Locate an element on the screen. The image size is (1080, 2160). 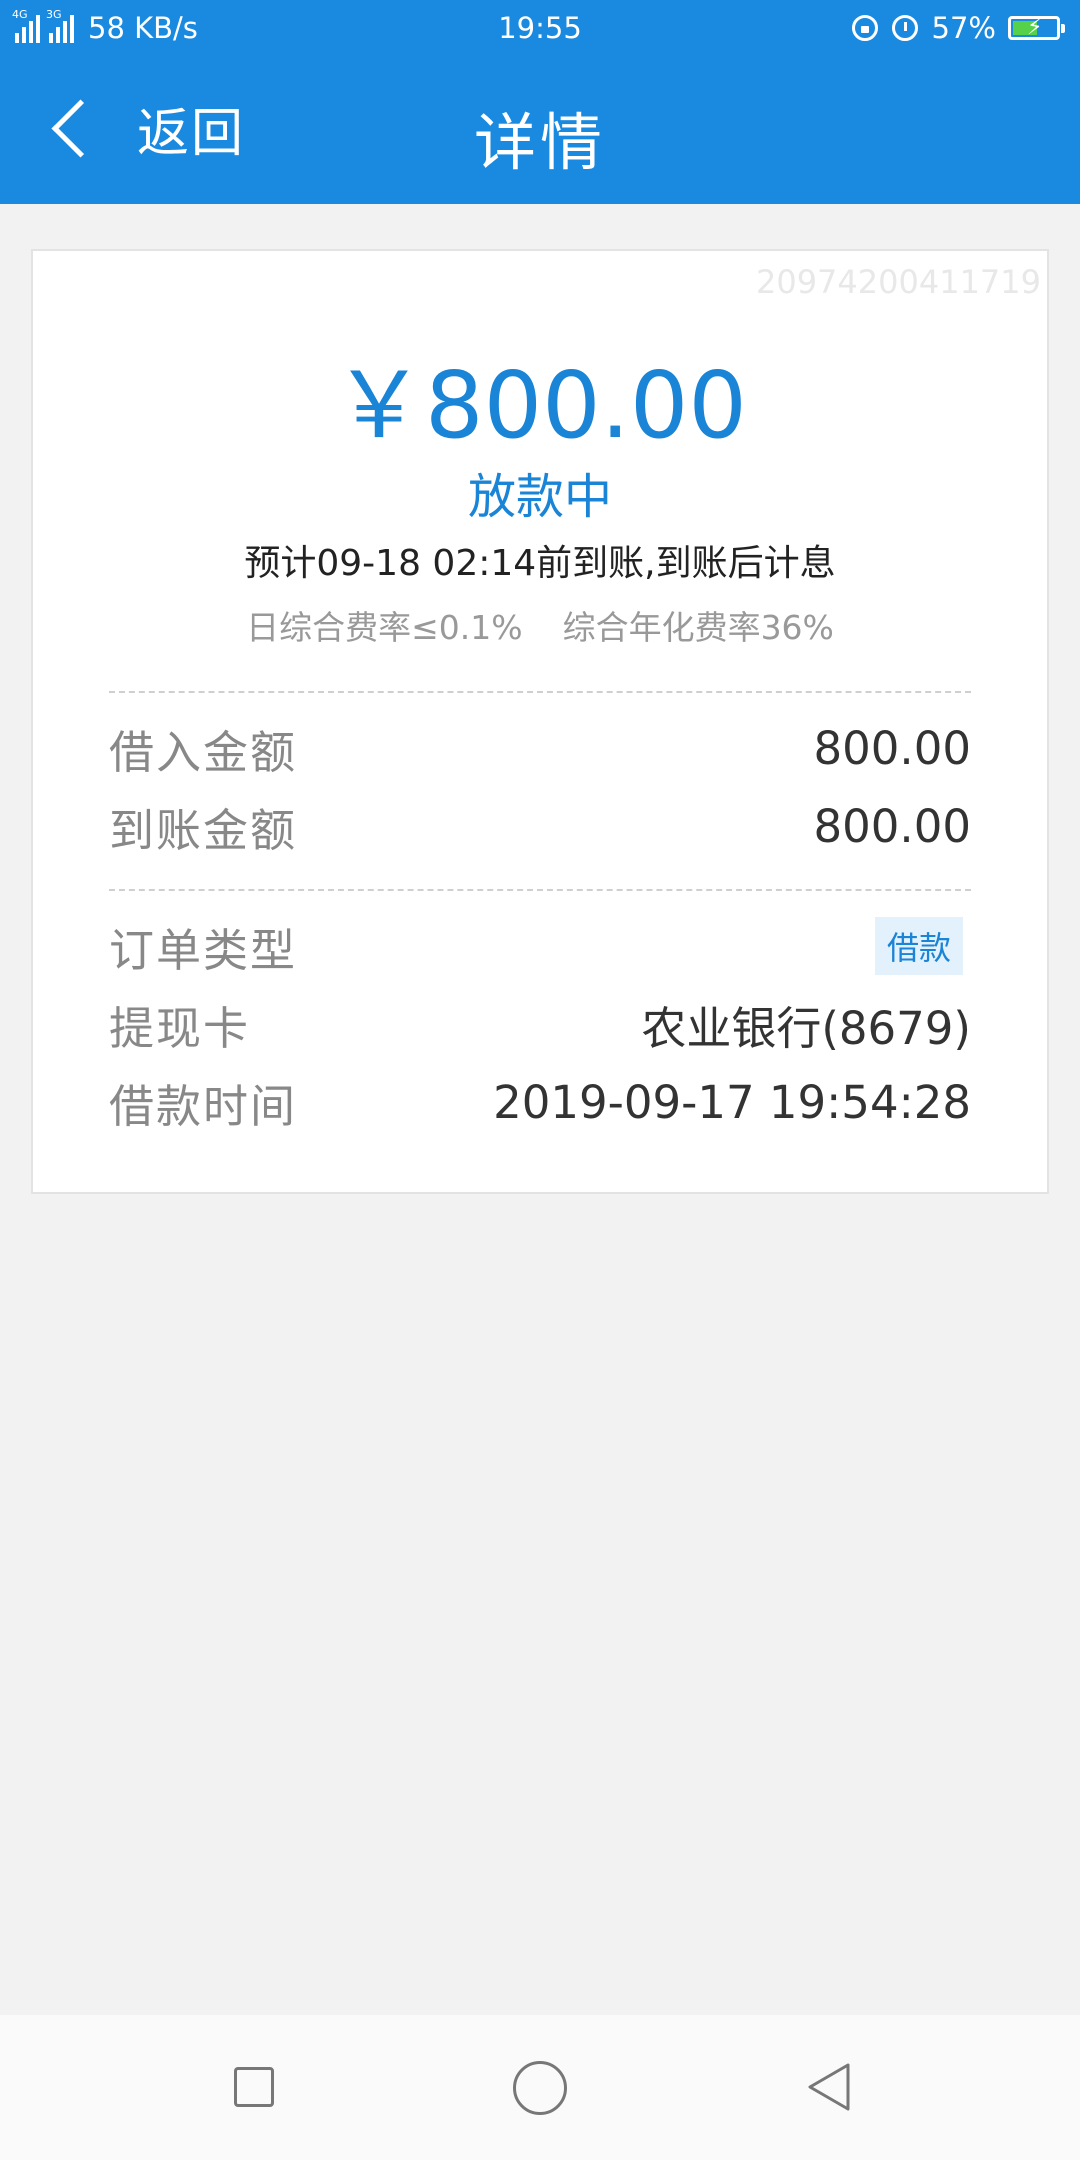
arrival-estimate: 预计09-18 02:14前到账,到账后计息 is located at coordinates (540, 563).